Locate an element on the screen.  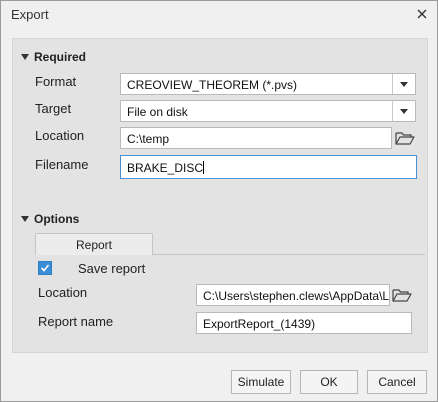
format-dropdown-button is located at coordinates (403, 84).